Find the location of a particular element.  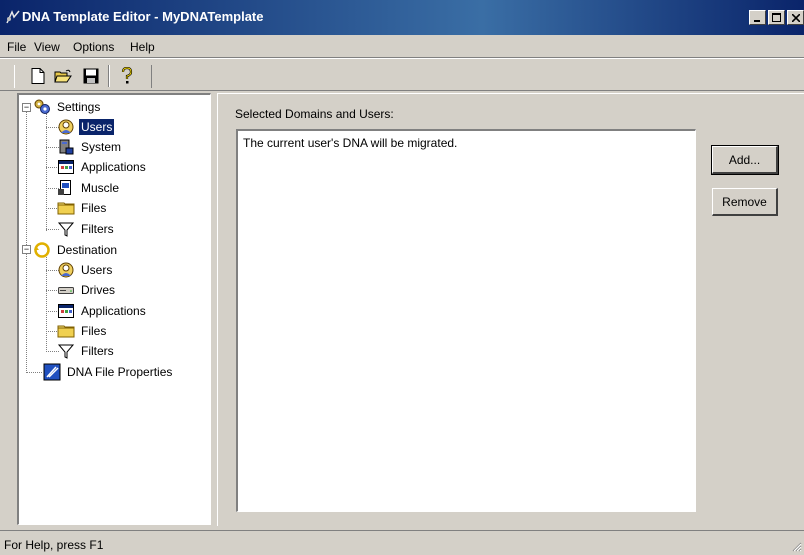

tree-node-dna-file-properties: DNA File Properties is located at coordinates (108, 372).